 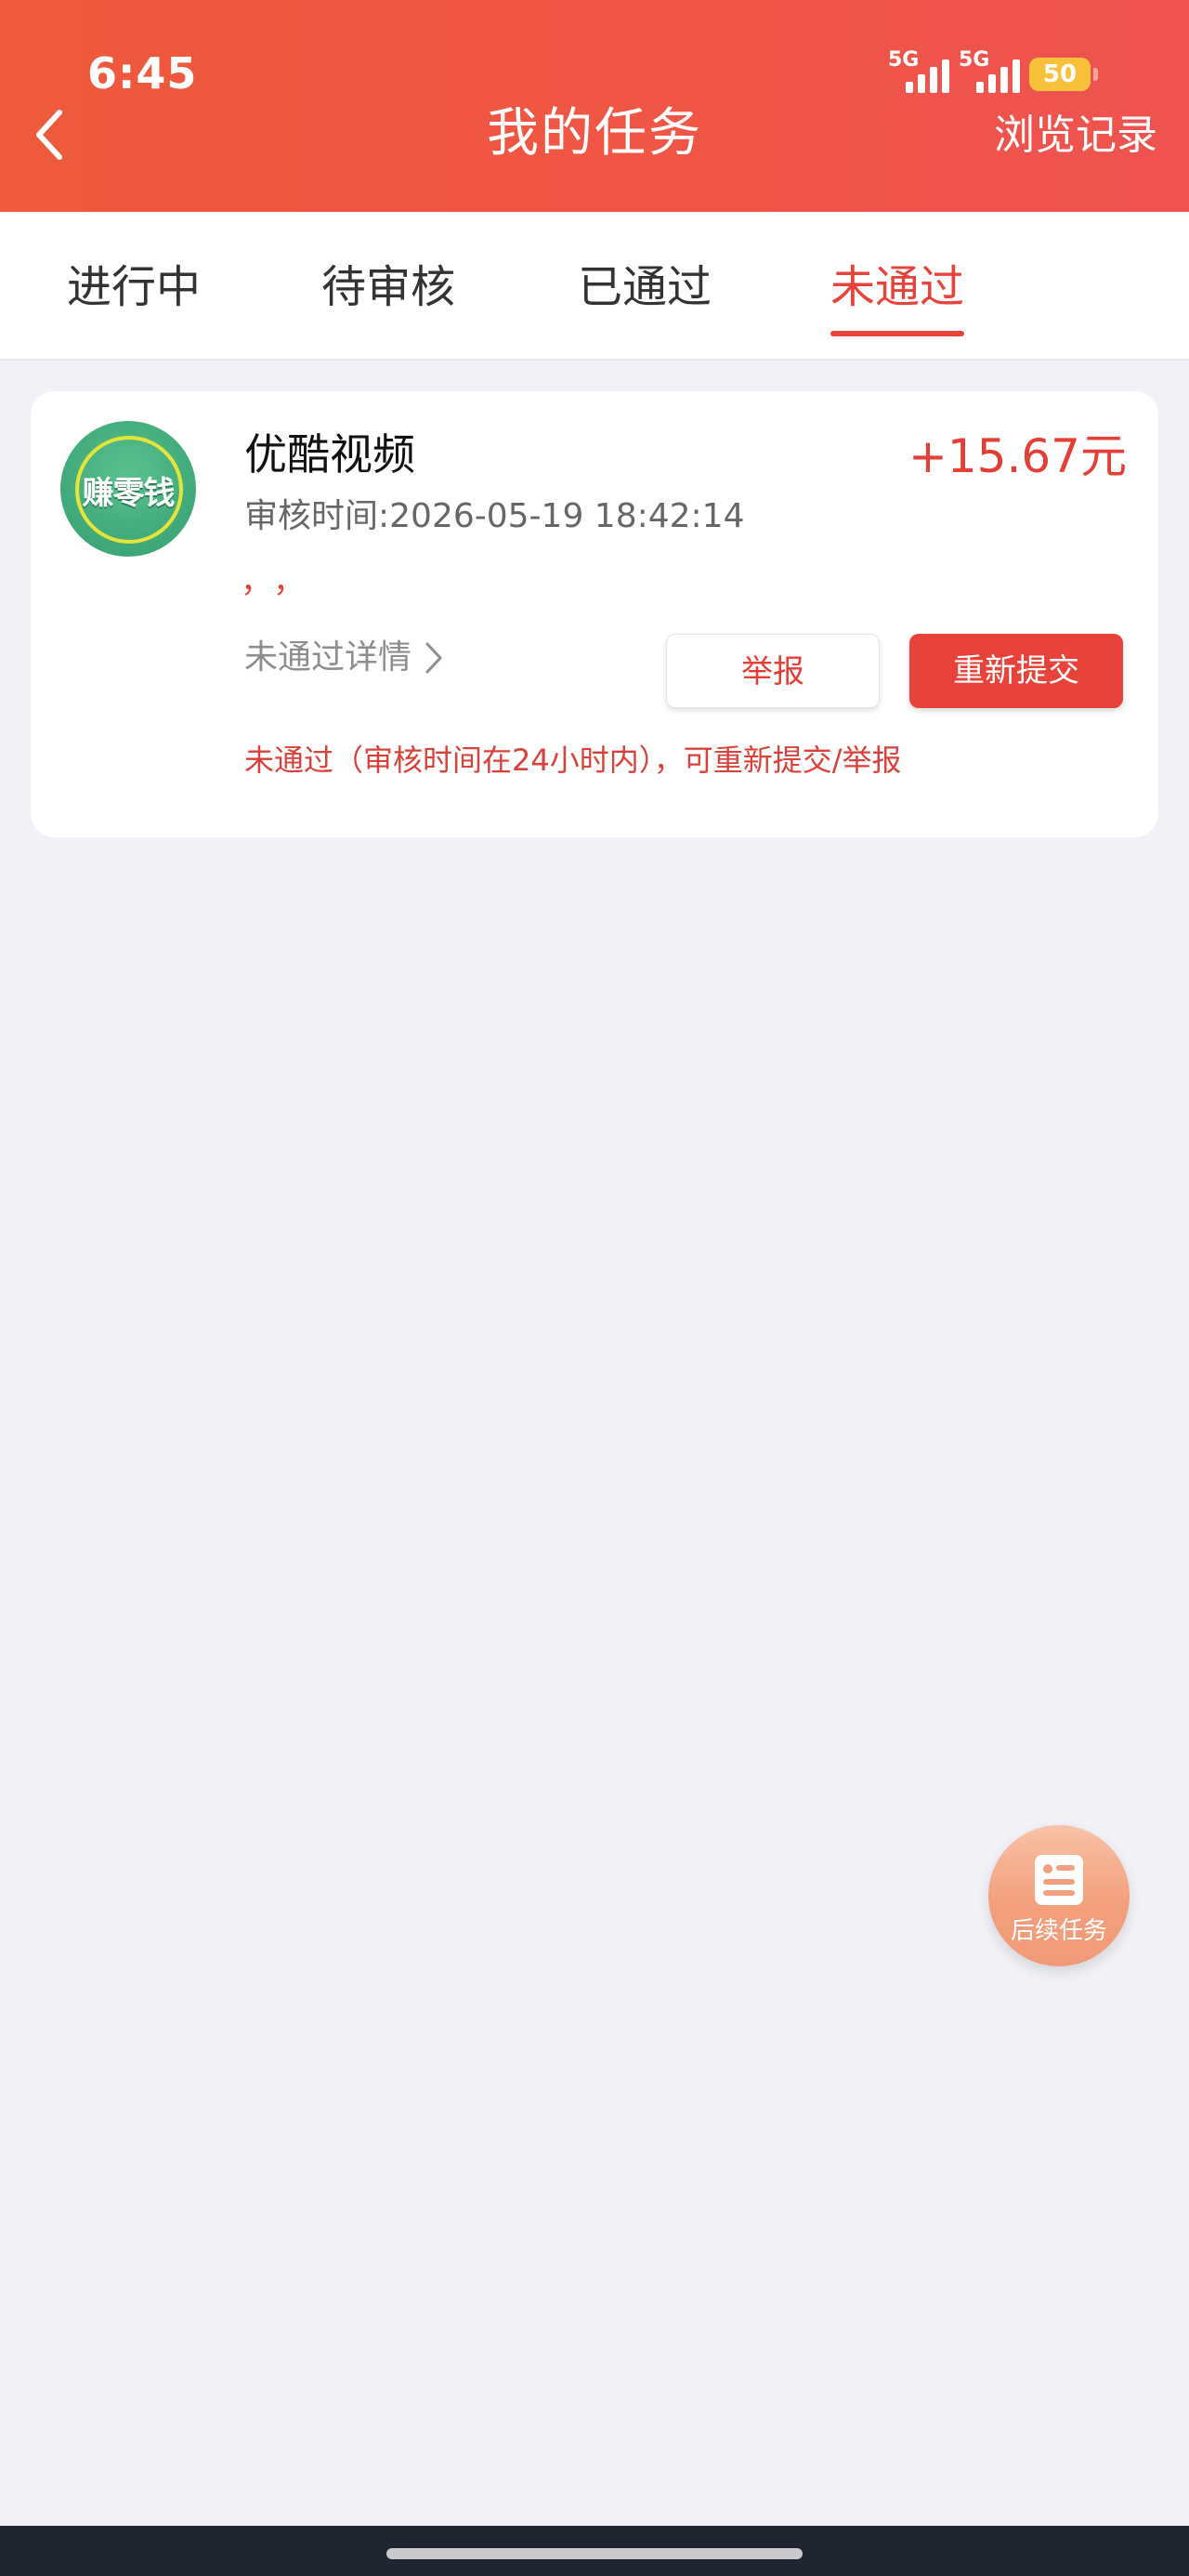 What do you see at coordinates (1016, 671) in the screenshot?
I see `resubmit-button: 重新提交` at bounding box center [1016, 671].